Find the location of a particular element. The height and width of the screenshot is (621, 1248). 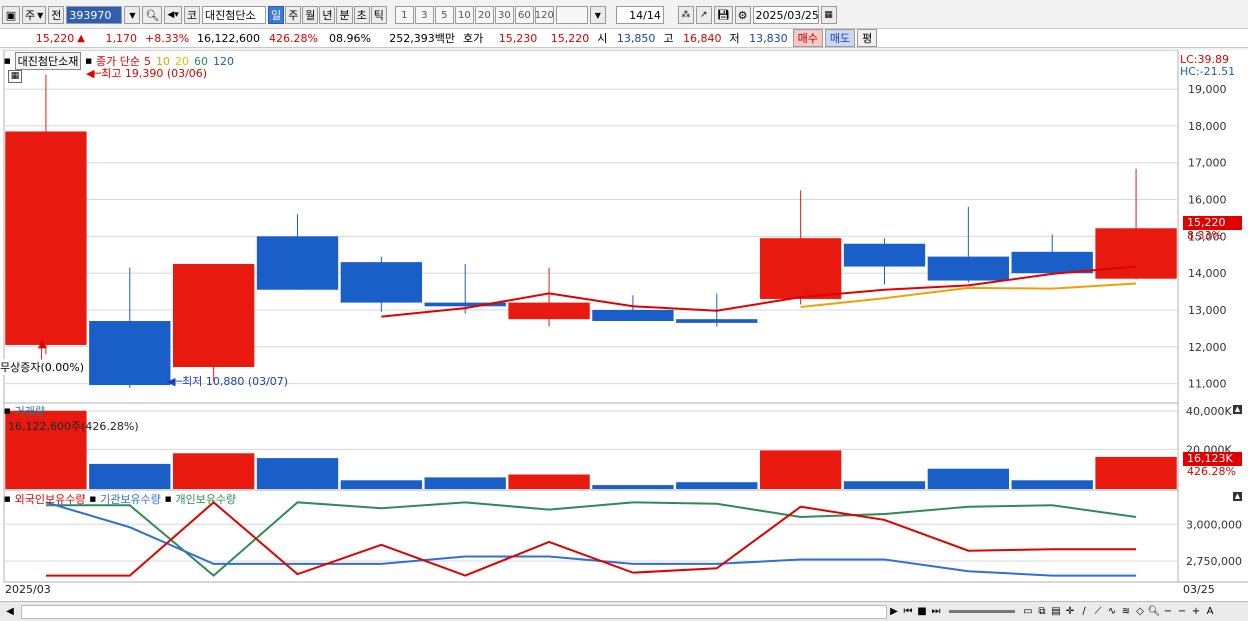

interval-button-0: 1 is located at coordinates (404, 15).